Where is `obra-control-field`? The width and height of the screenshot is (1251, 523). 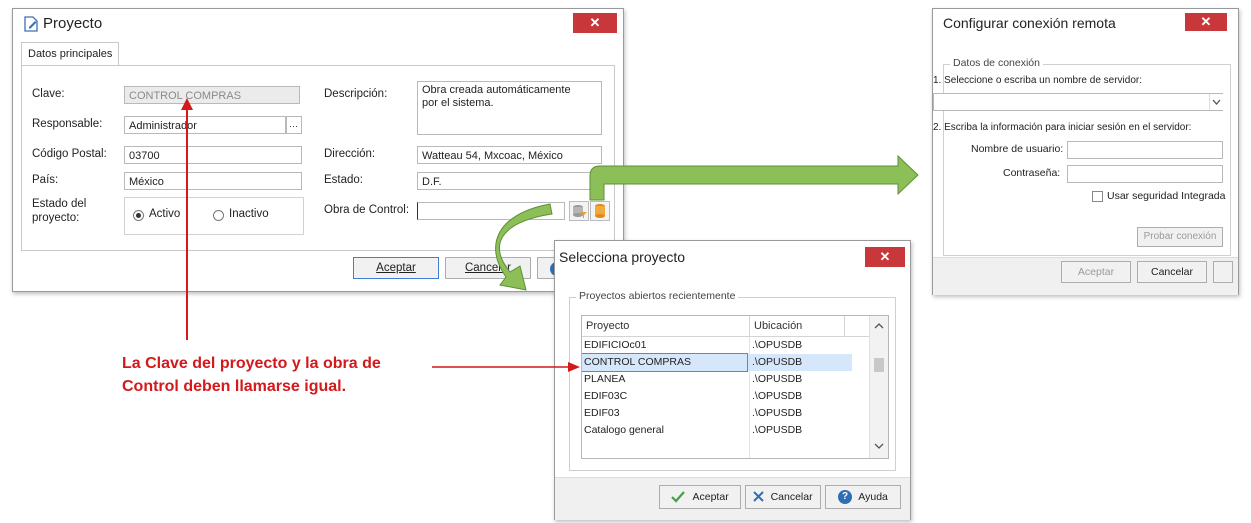
obra-control-field is located at coordinates (491, 211).